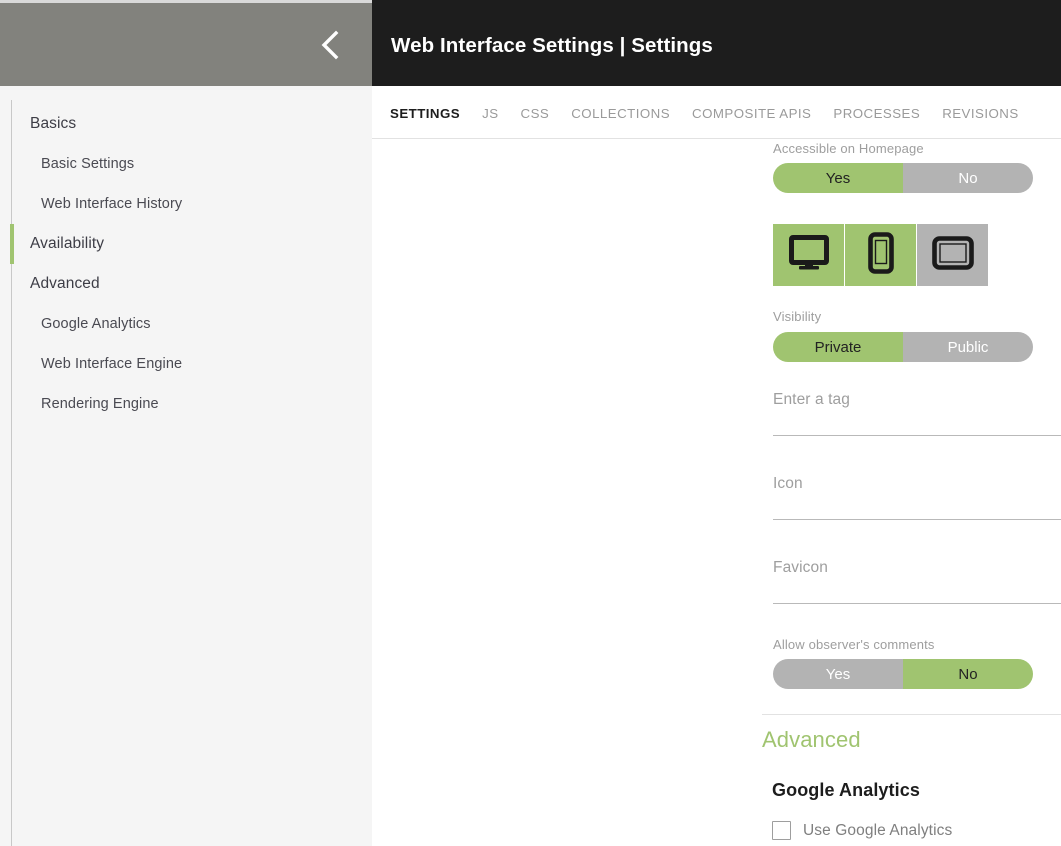 The width and height of the screenshot is (1061, 846). I want to click on sidebar-item-label: Basic Settings, so click(88, 164).